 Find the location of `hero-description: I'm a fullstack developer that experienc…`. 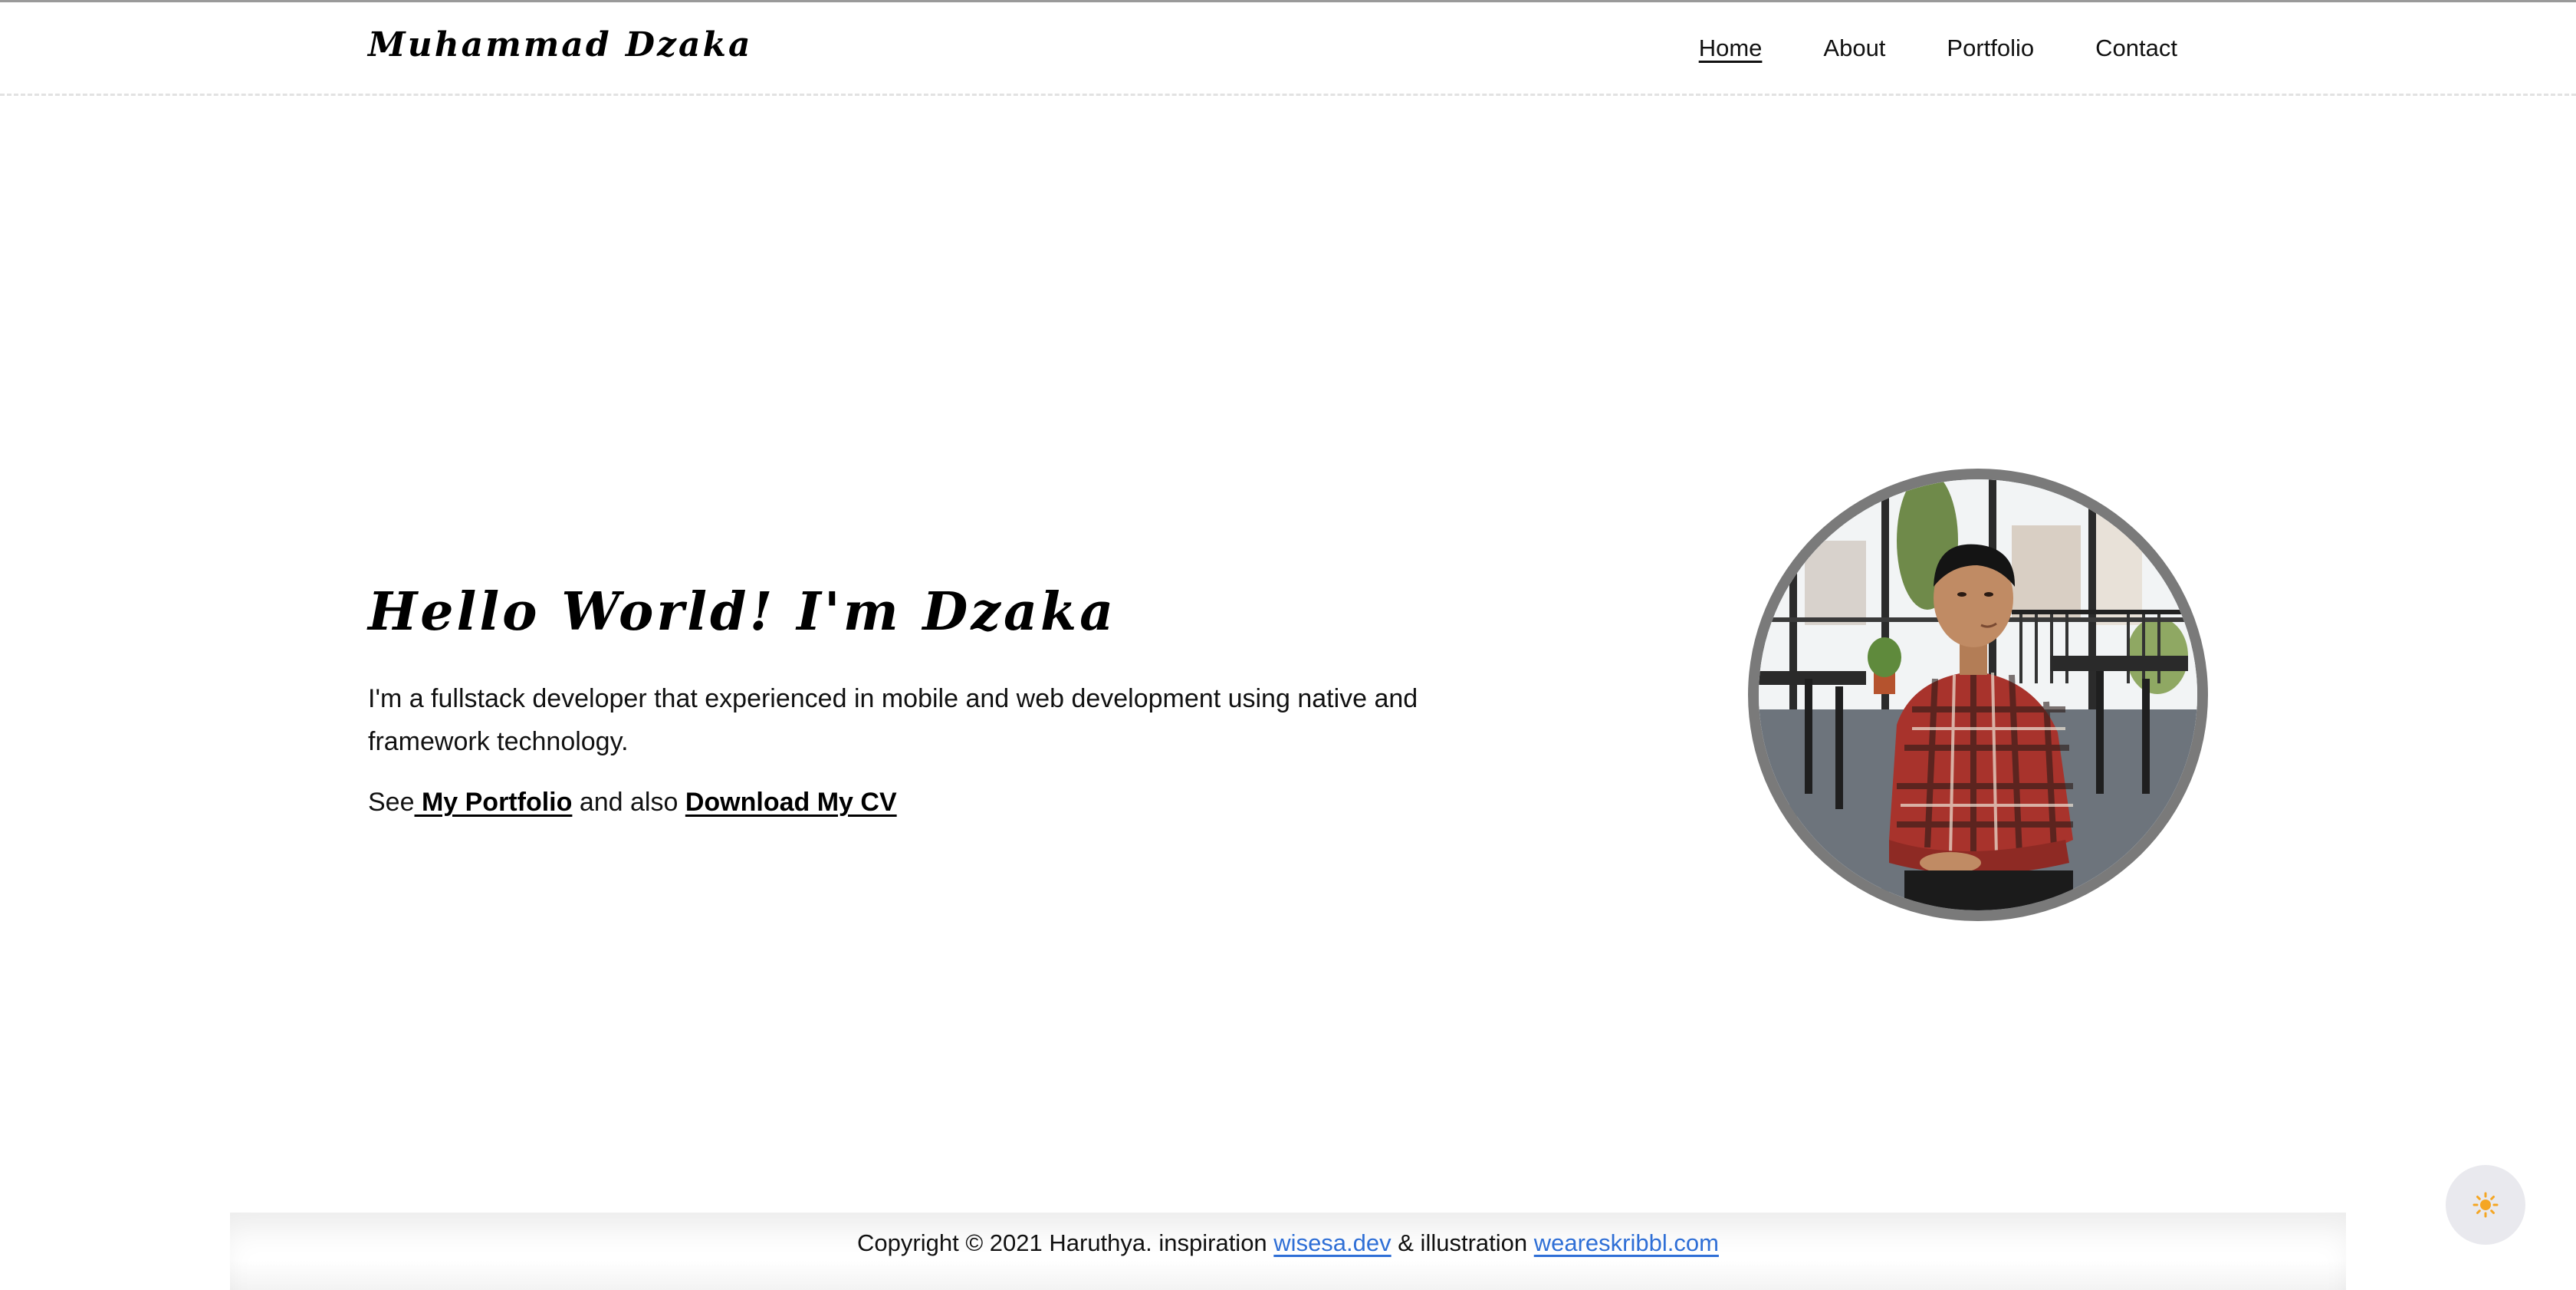

hero-description: I'm a fullstack developer that experienc… is located at coordinates (893, 720).